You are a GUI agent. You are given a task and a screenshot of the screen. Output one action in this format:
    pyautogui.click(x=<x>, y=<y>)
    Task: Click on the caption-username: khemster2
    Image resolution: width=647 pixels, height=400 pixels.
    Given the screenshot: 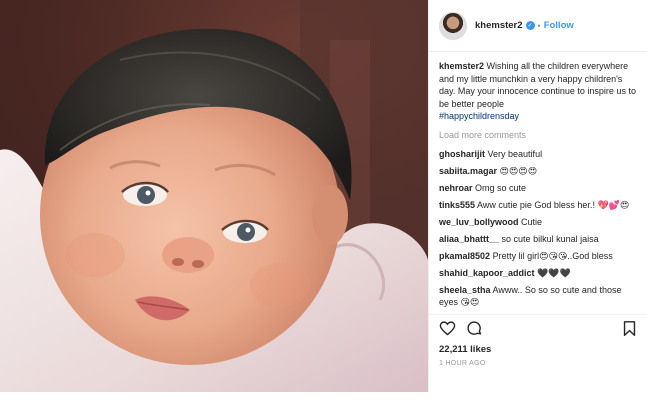 What is the action you would take?
    pyautogui.click(x=461, y=66)
    